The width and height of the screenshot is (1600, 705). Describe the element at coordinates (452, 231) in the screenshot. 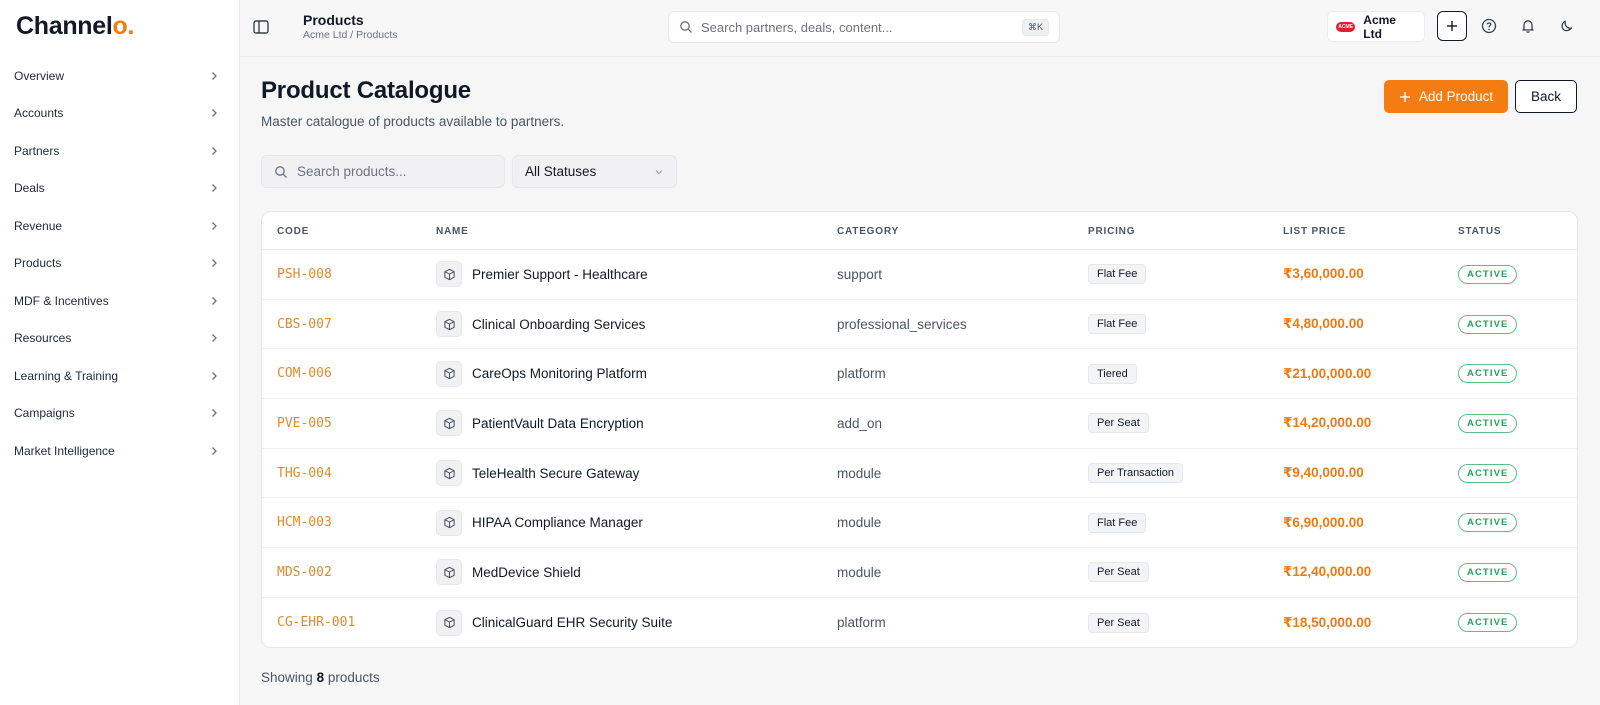

I see `column-header-name: NAME` at that location.